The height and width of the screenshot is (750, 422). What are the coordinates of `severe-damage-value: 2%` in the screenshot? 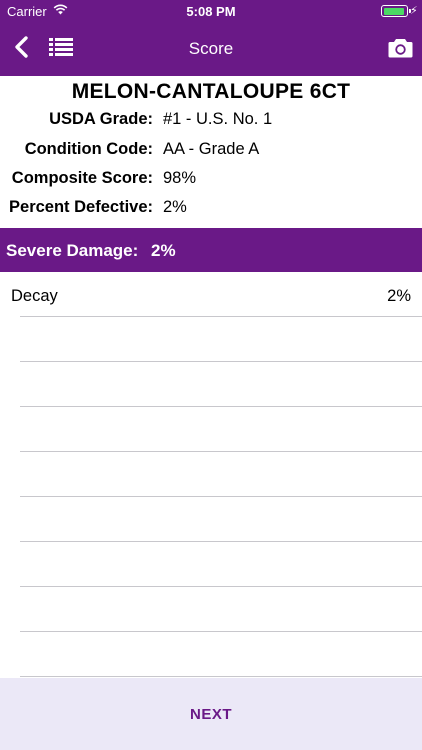 It's located at (163, 250).